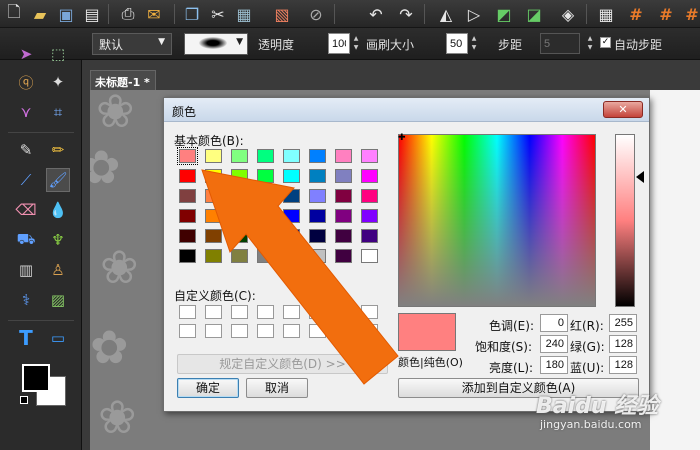 The image size is (700, 450). What do you see at coordinates (554, 323) in the screenshot?
I see `hue-input` at bounding box center [554, 323].